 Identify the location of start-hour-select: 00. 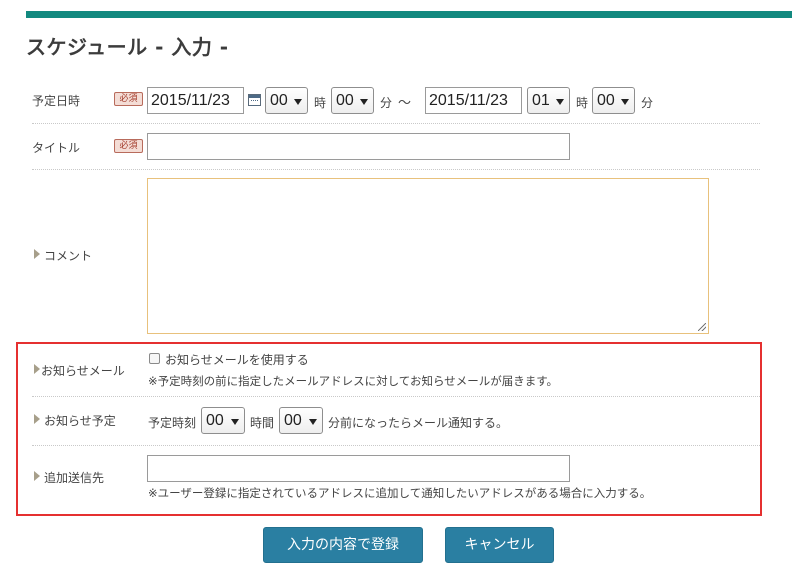
(286, 100).